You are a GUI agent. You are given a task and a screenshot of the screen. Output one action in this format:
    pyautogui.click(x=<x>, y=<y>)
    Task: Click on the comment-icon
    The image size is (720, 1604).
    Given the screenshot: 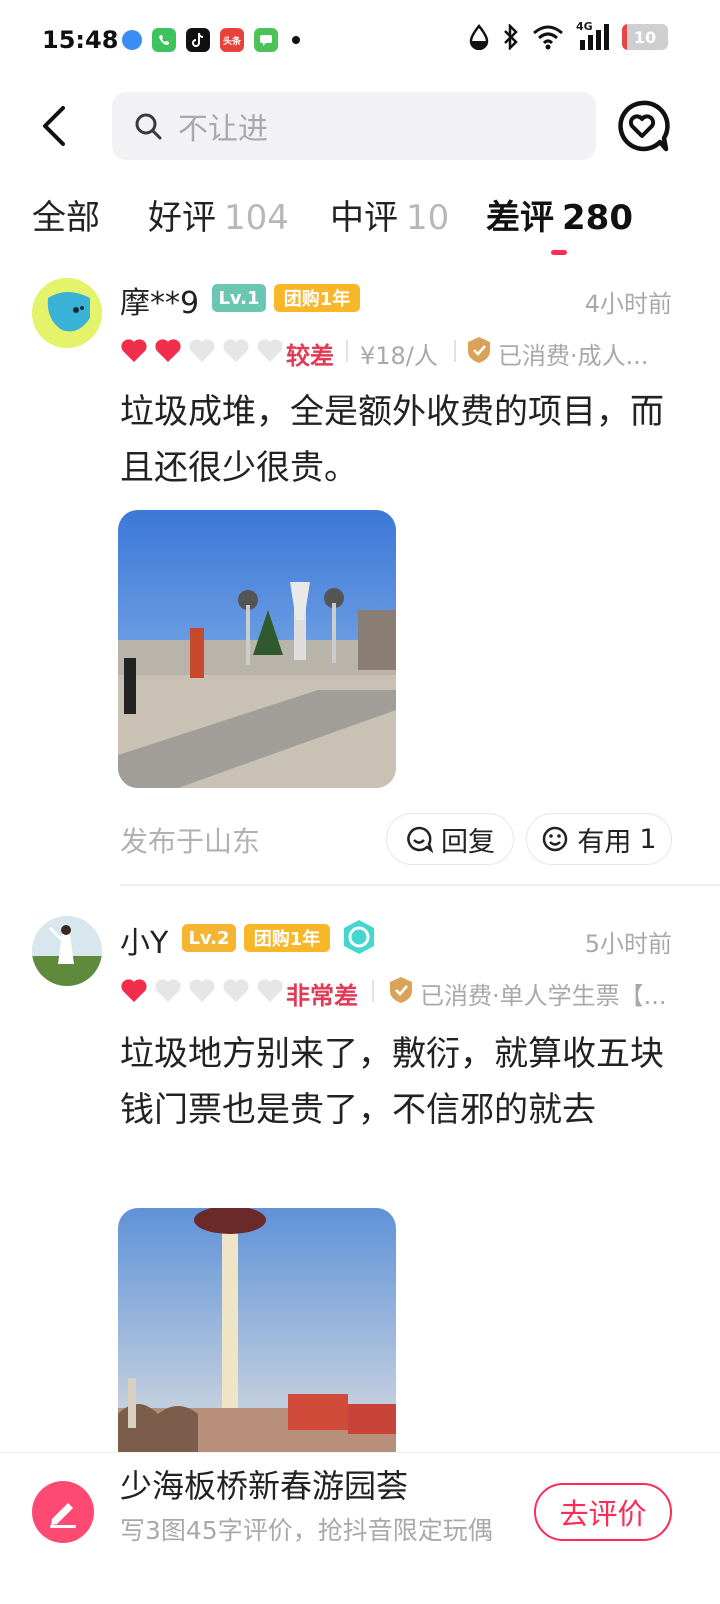 What is the action you would take?
    pyautogui.click(x=420, y=839)
    